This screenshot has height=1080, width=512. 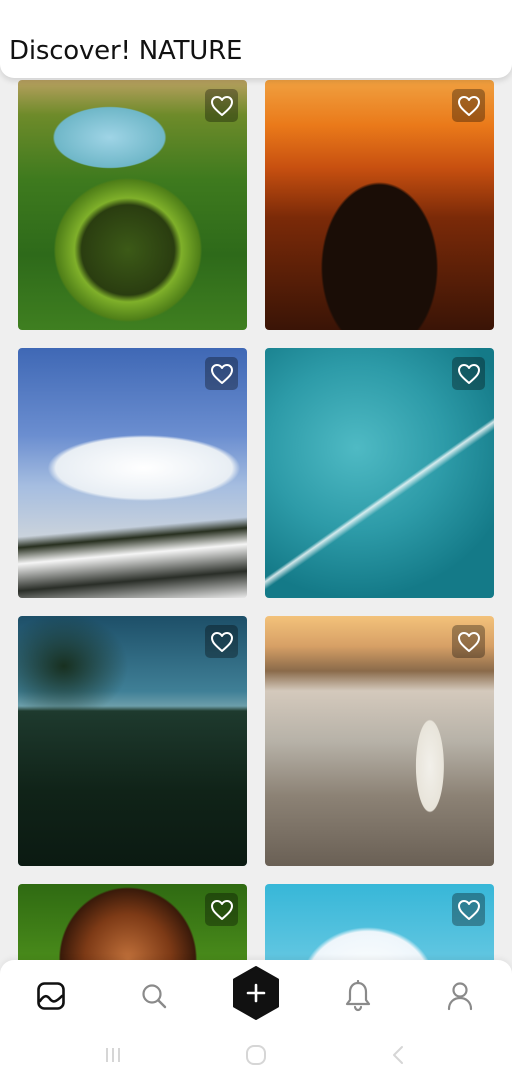 I want to click on page-title: Discover! NATURE, so click(x=126, y=51).